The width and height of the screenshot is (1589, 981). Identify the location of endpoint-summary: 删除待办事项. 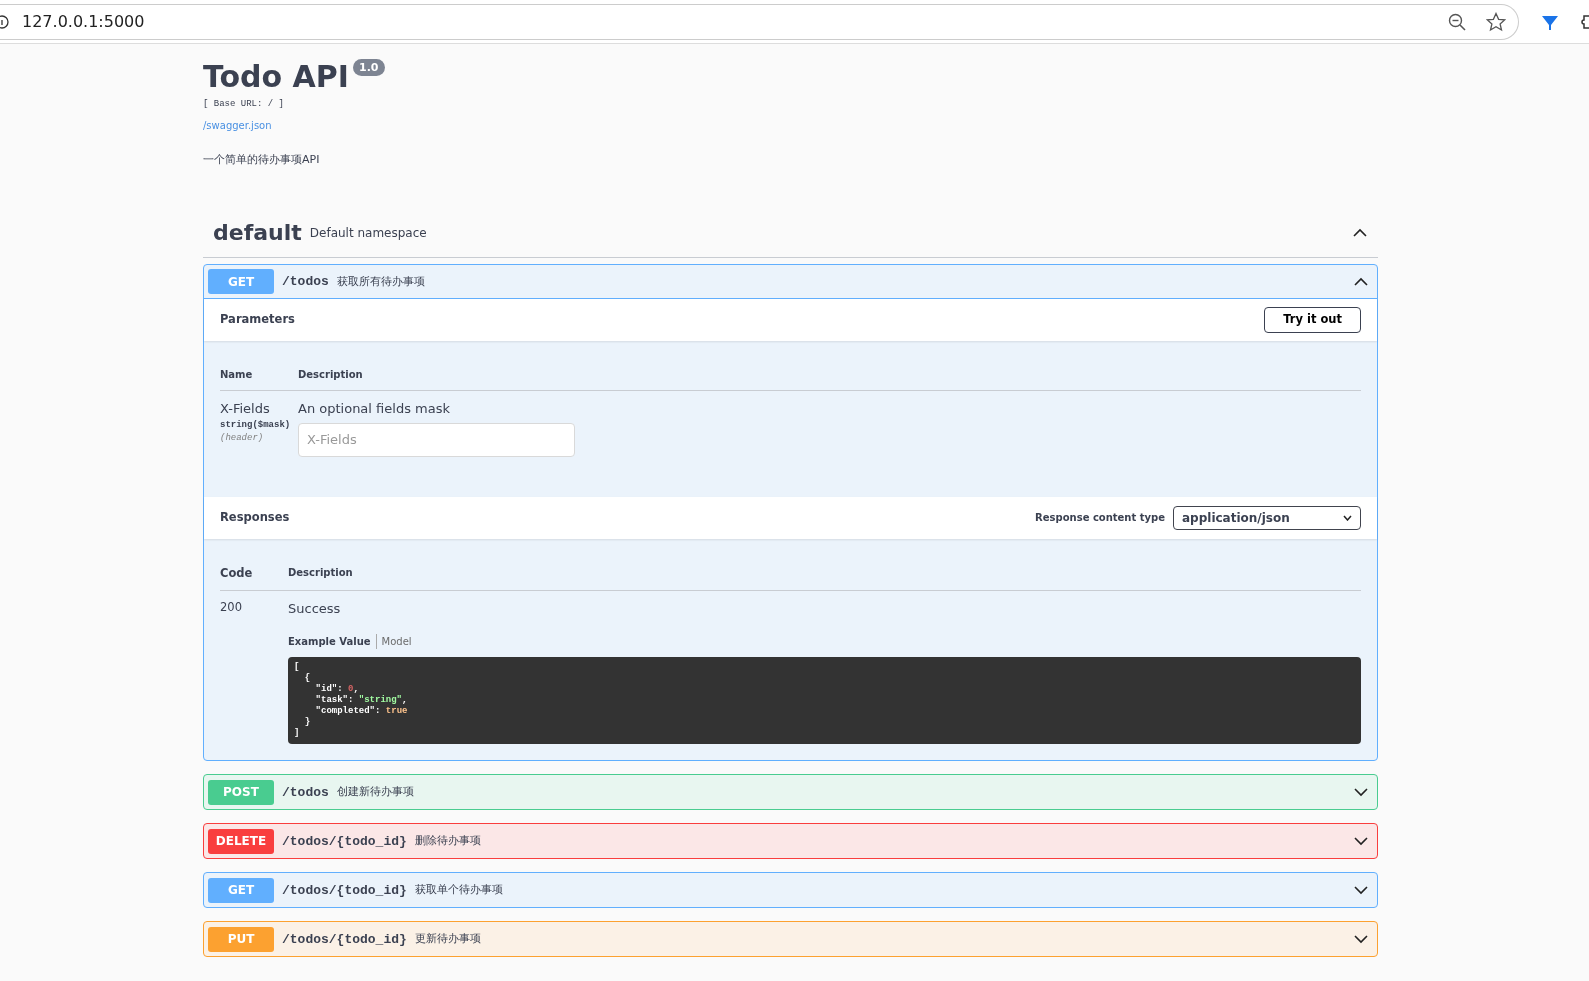
(447, 841).